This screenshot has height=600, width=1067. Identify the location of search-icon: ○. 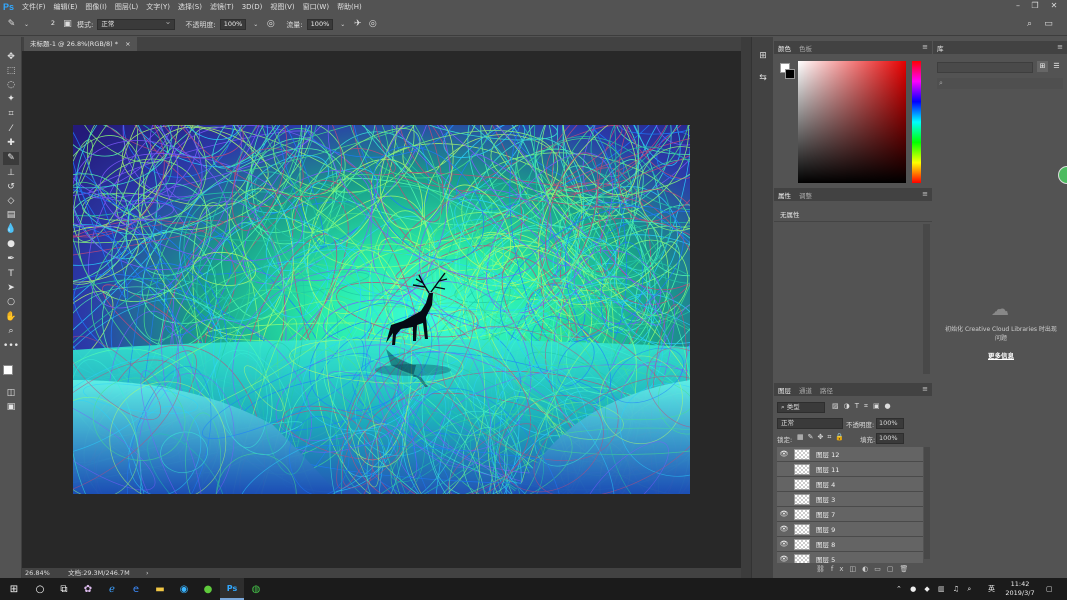
(40, 589).